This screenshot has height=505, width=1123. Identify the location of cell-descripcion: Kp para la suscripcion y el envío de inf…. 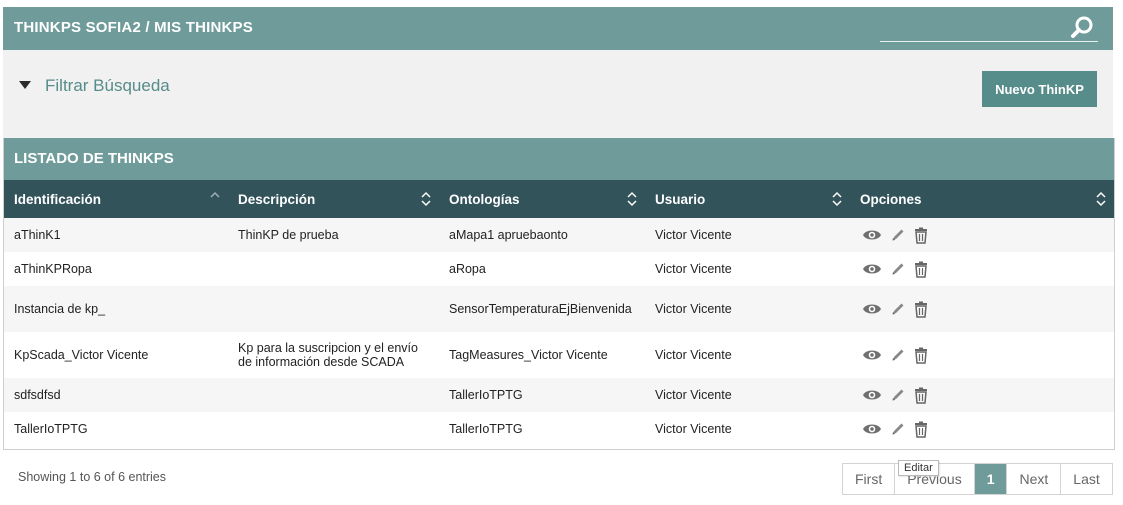
(333, 355).